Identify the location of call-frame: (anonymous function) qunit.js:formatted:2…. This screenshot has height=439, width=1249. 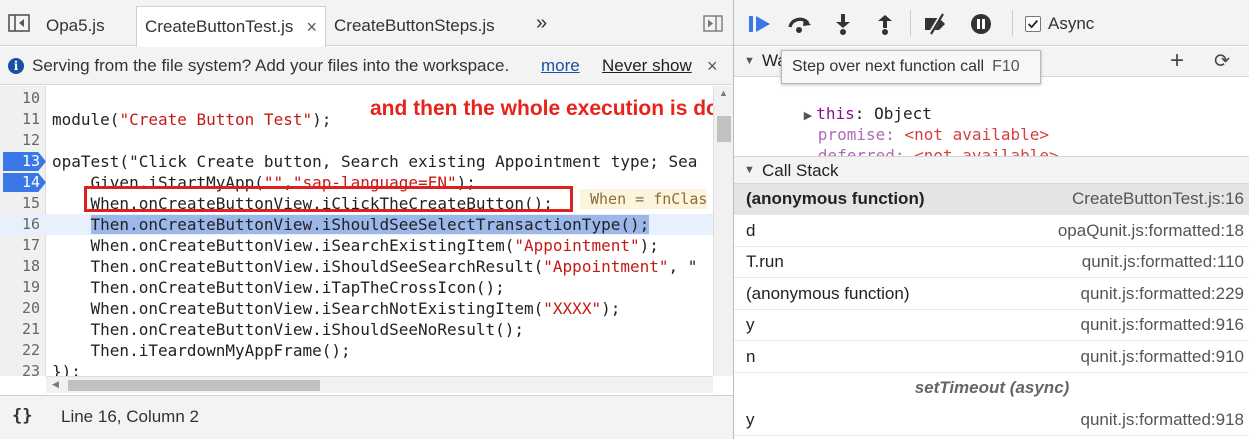
(991, 294).